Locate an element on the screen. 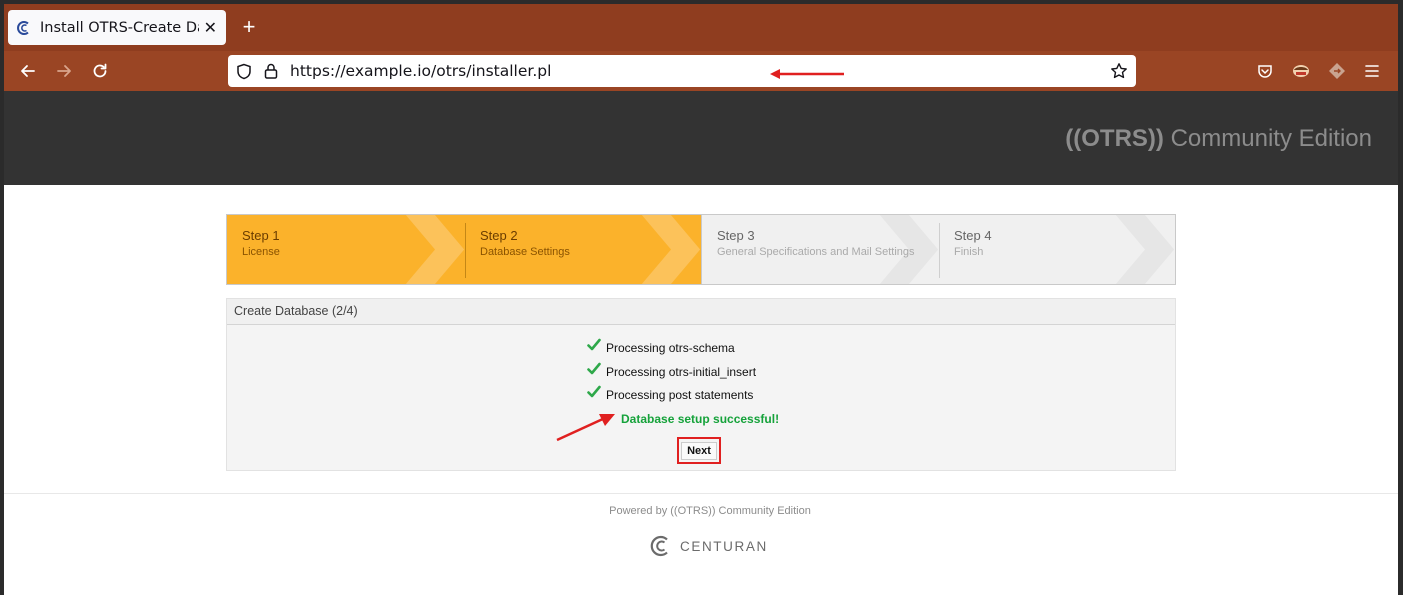 The width and height of the screenshot is (1403, 595). menu-hamburger-icon is located at coordinates (1372, 71).